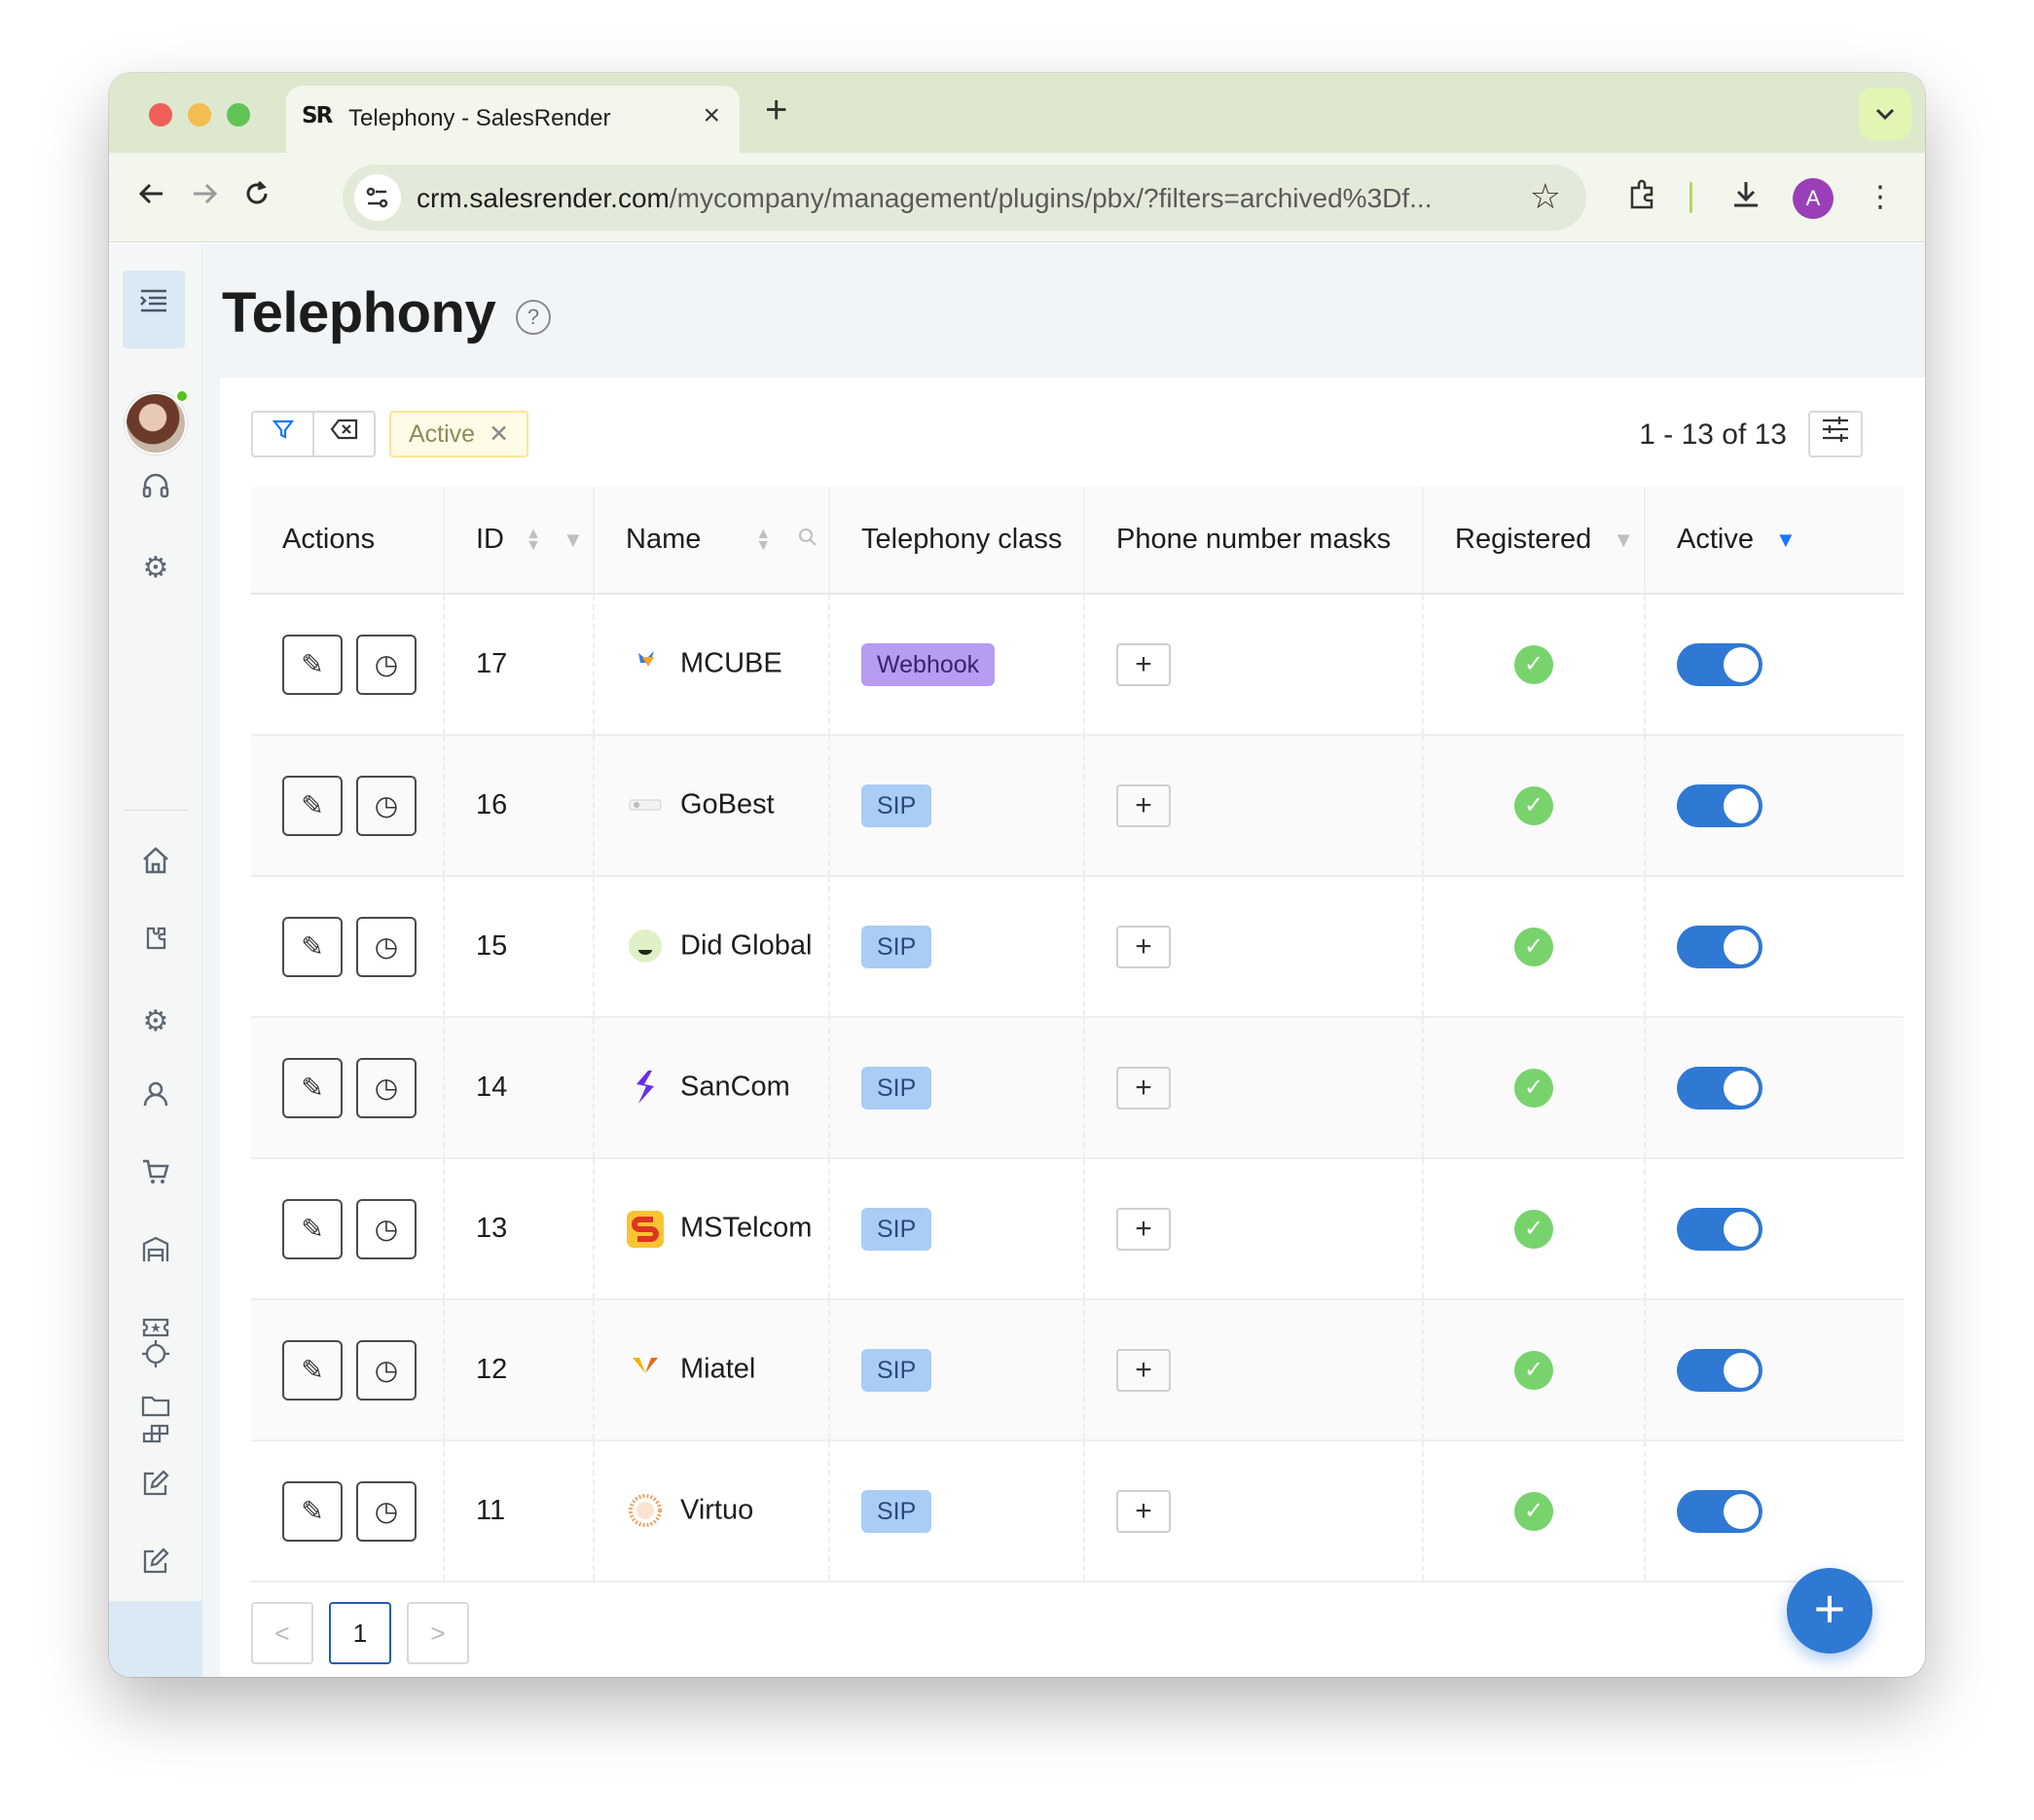 This screenshot has width=2034, height=1820. Describe the element at coordinates (344, 434) in the screenshot. I see `clear-filters-icon` at that location.